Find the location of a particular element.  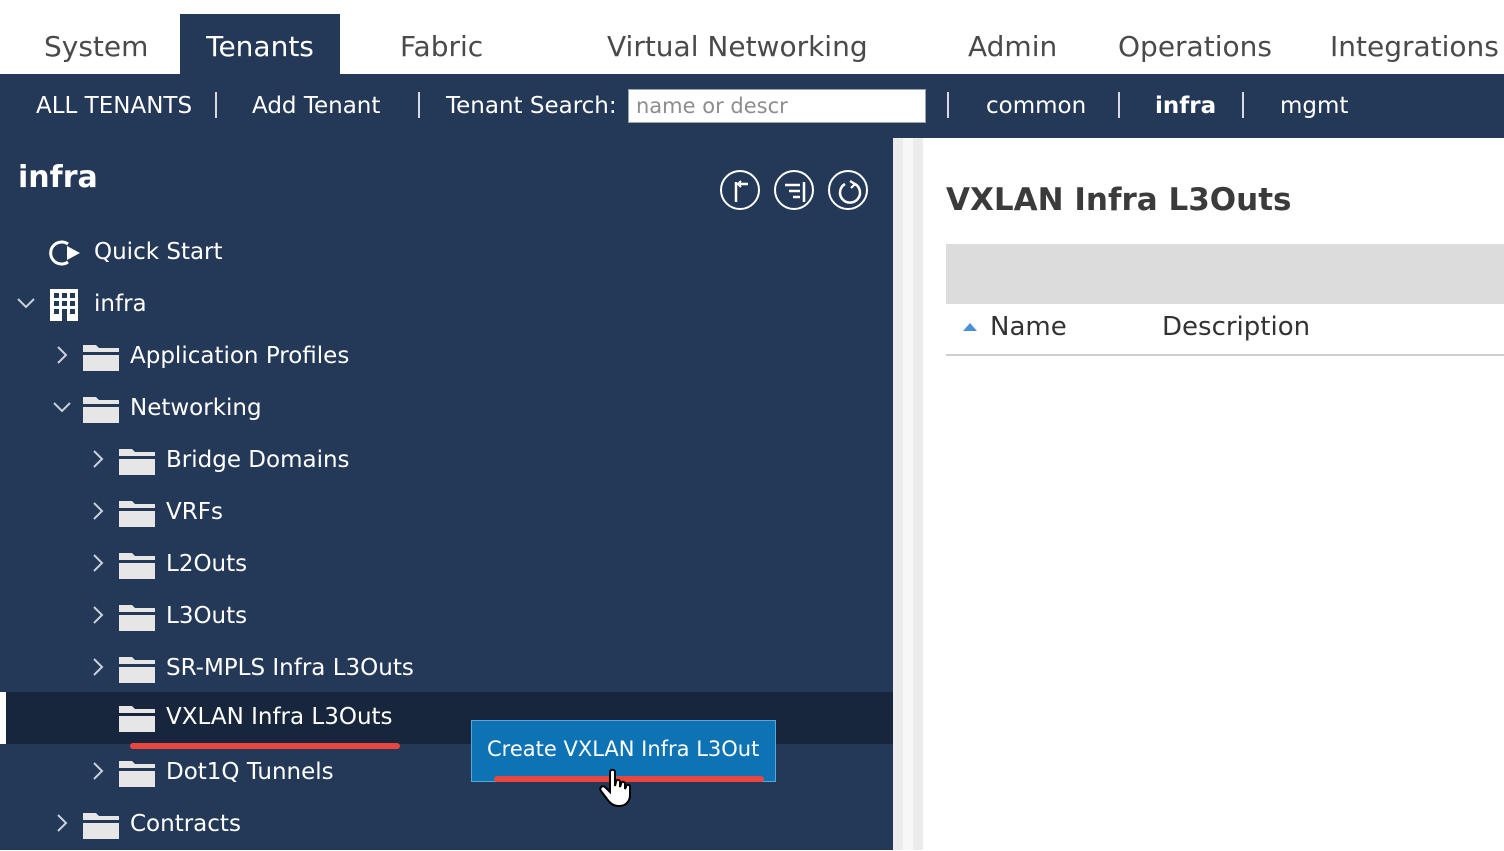

tree-item-infra: infra is located at coordinates (446, 305).